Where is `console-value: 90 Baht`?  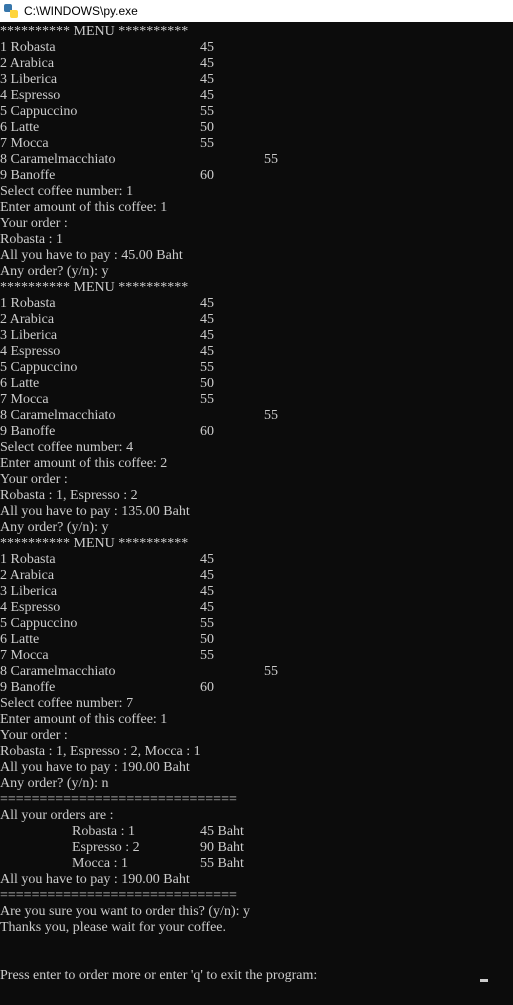
console-value: 90 Baht is located at coordinates (222, 847).